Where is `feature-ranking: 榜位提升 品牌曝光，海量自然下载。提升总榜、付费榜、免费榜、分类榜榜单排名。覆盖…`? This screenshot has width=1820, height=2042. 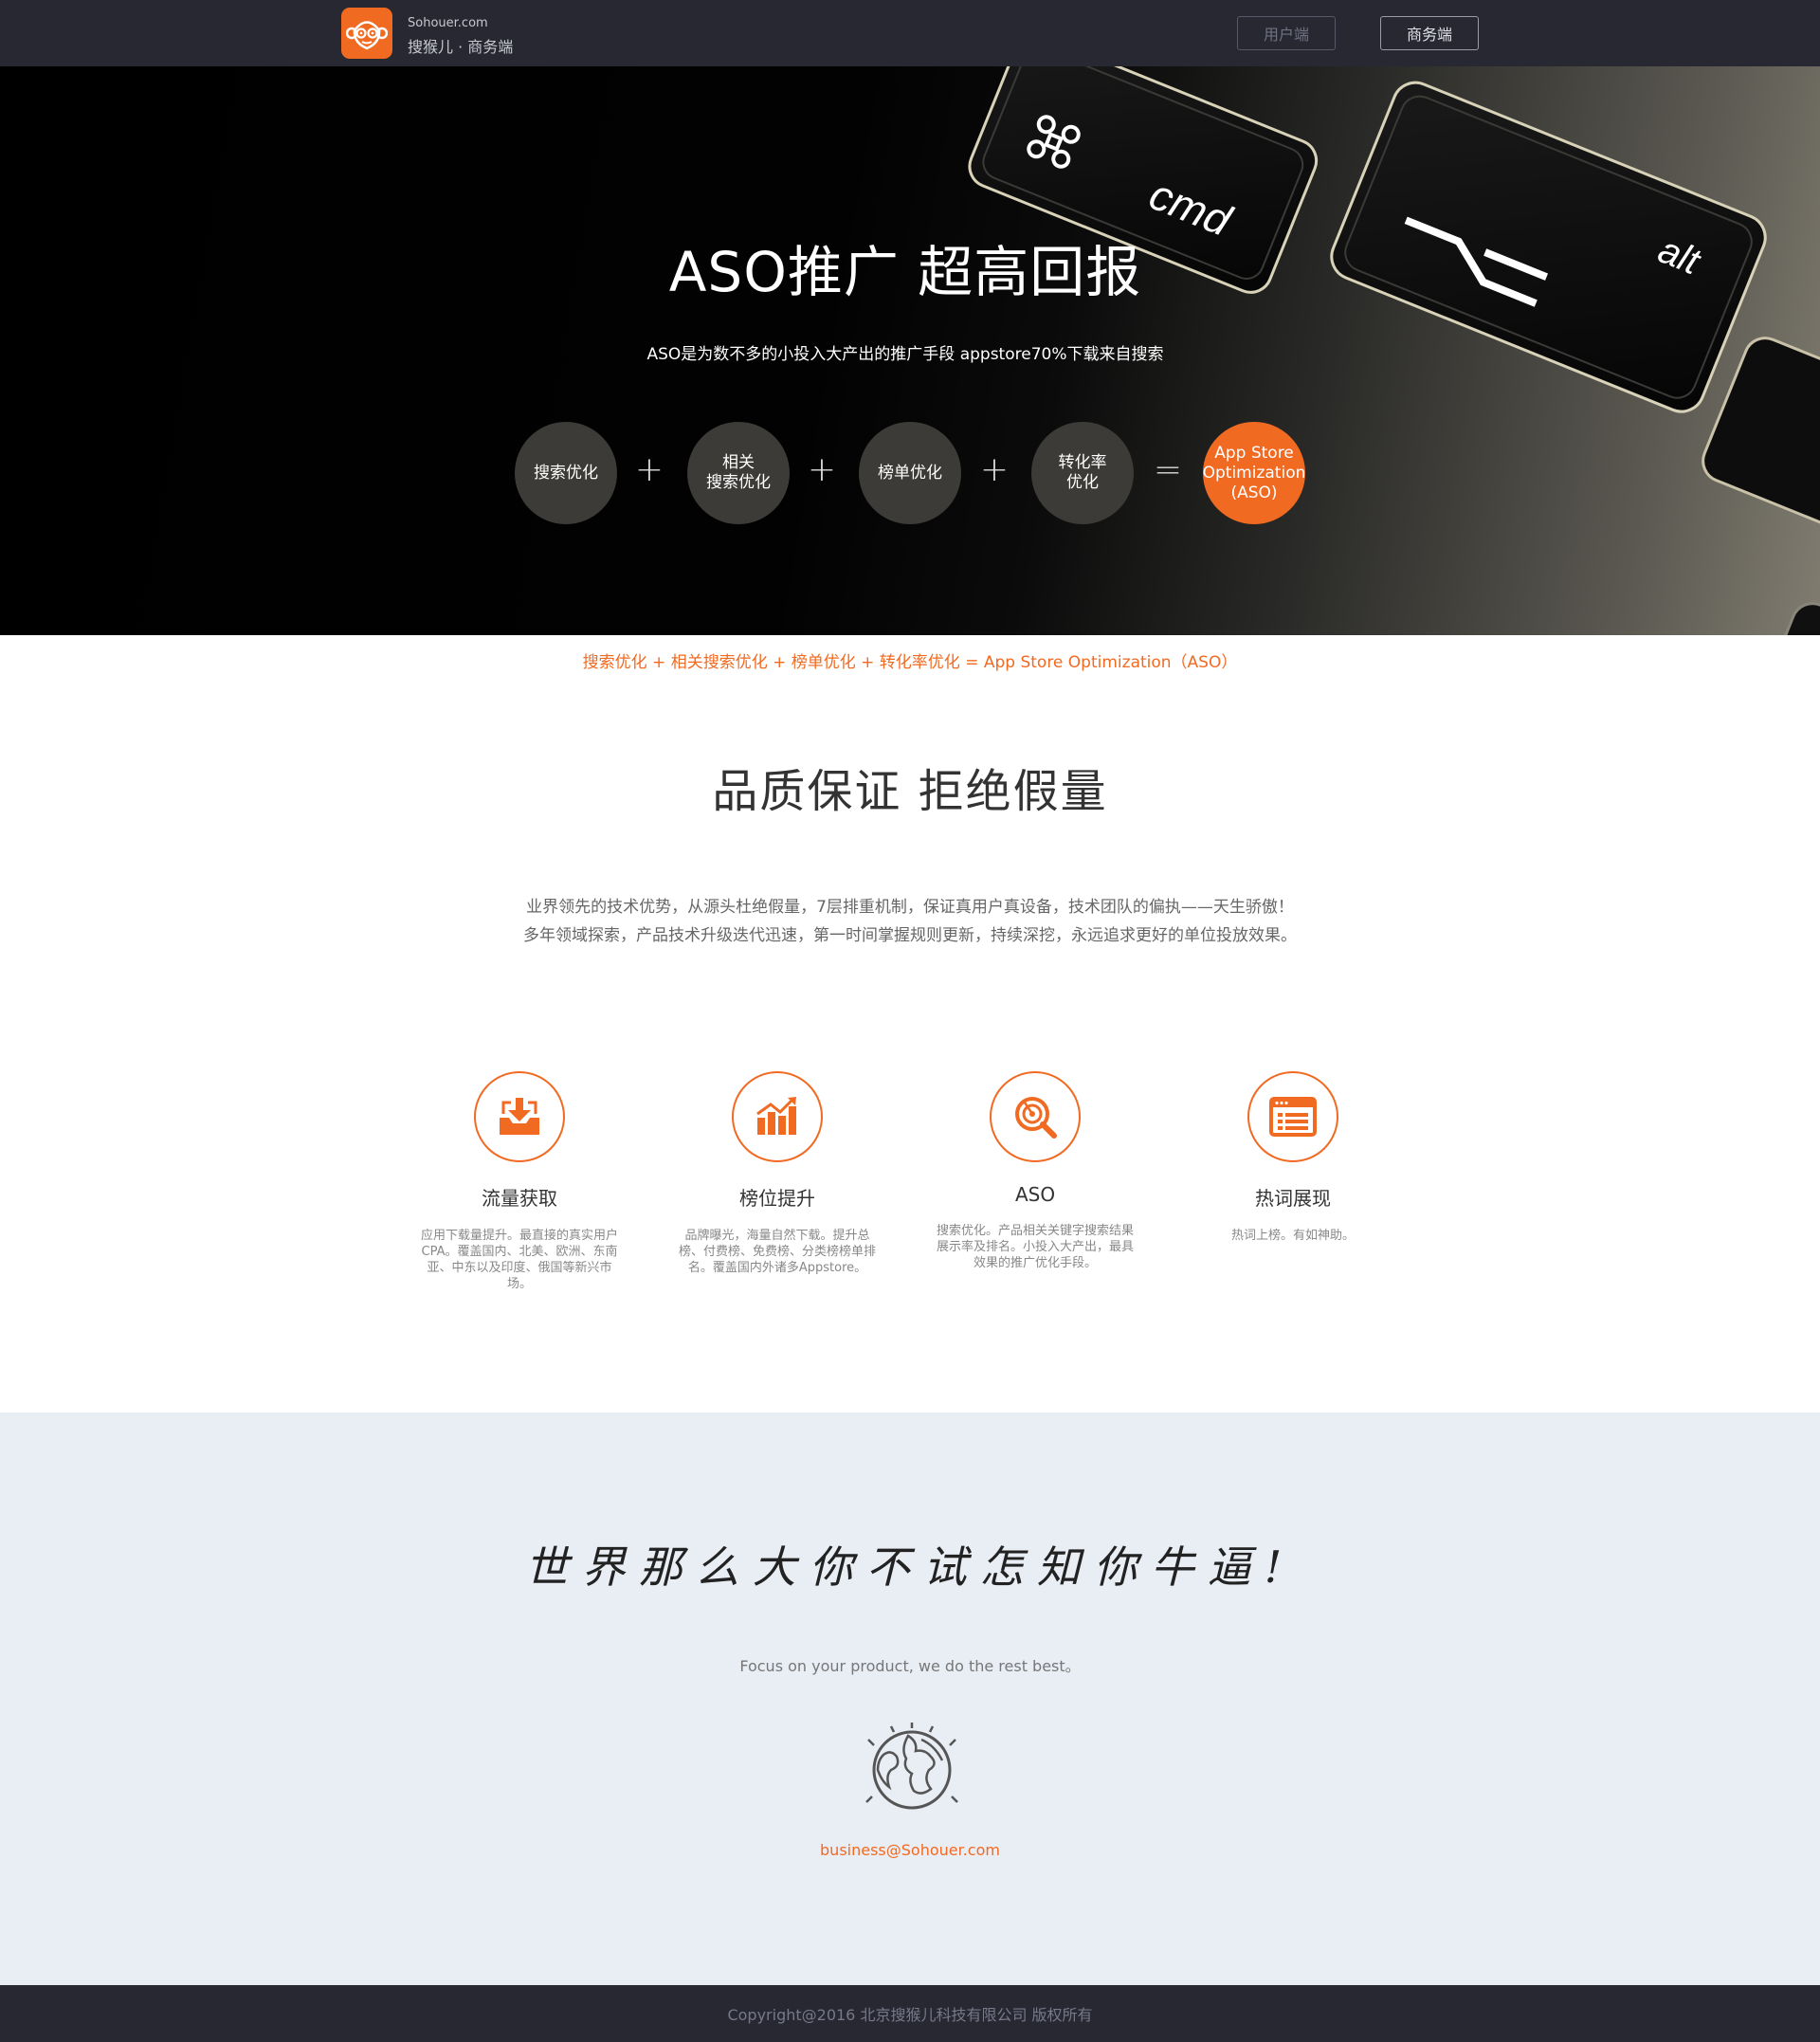 feature-ranking: 榜位提升 品牌曝光，海量自然下载。提升总榜、付费榜、免费榜、分类榜榜单排名。覆盖… is located at coordinates (777, 1173).